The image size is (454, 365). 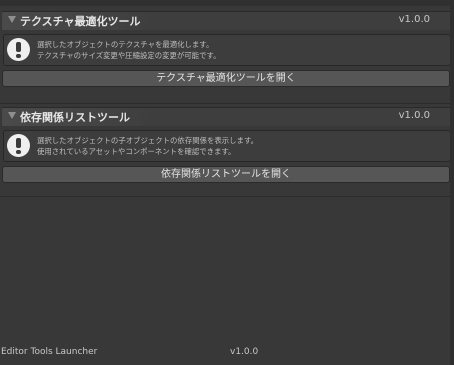 I want to click on footer-app-name: Editor Tools Launcher, so click(x=49, y=352).